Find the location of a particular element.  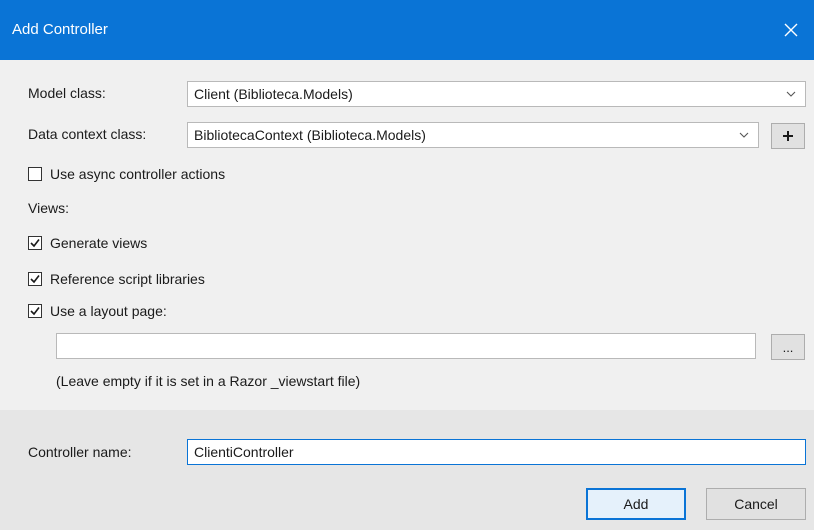

use-layout-checkbox-row: Use a layout page: is located at coordinates (97, 311).